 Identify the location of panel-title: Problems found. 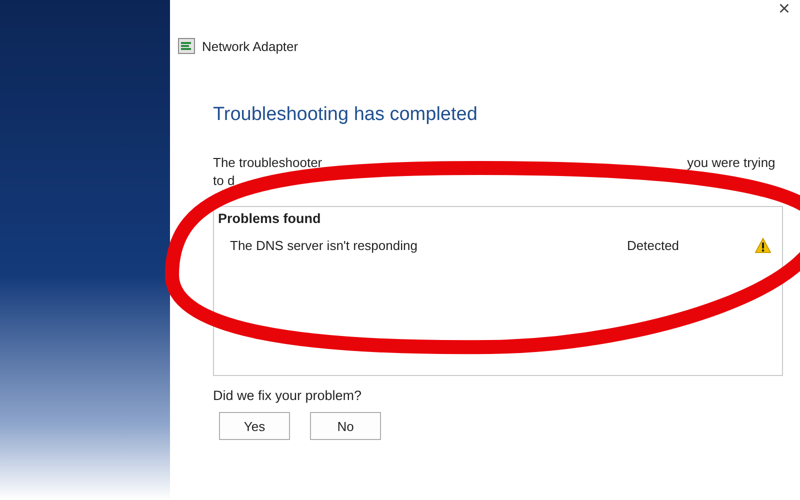
(270, 218).